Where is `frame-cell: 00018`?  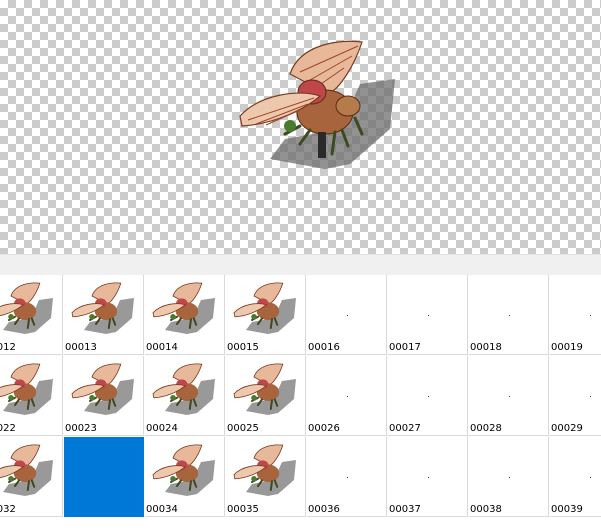
frame-cell: 00018 is located at coordinates (509, 315).